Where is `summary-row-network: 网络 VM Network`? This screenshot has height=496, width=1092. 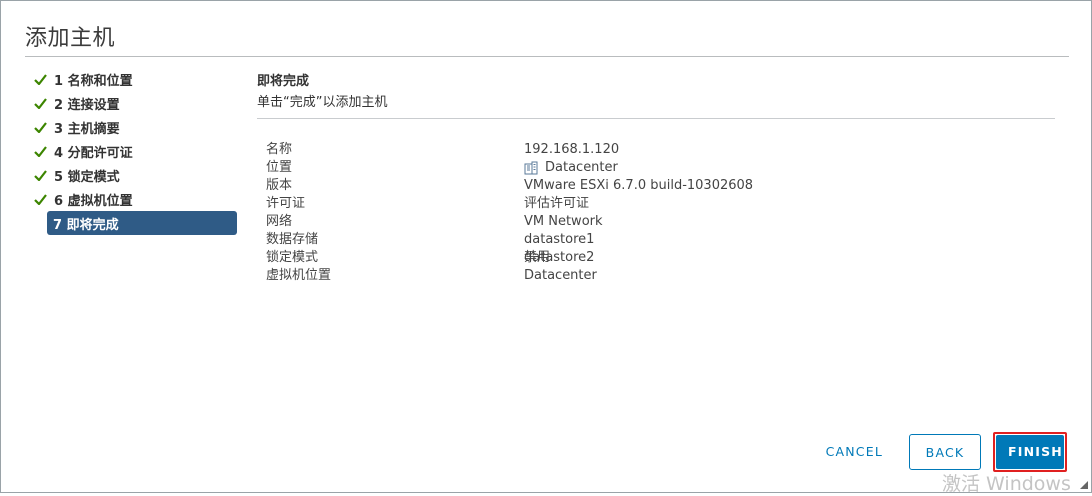
summary-row-network: 网络 VM Network is located at coordinates (566, 222).